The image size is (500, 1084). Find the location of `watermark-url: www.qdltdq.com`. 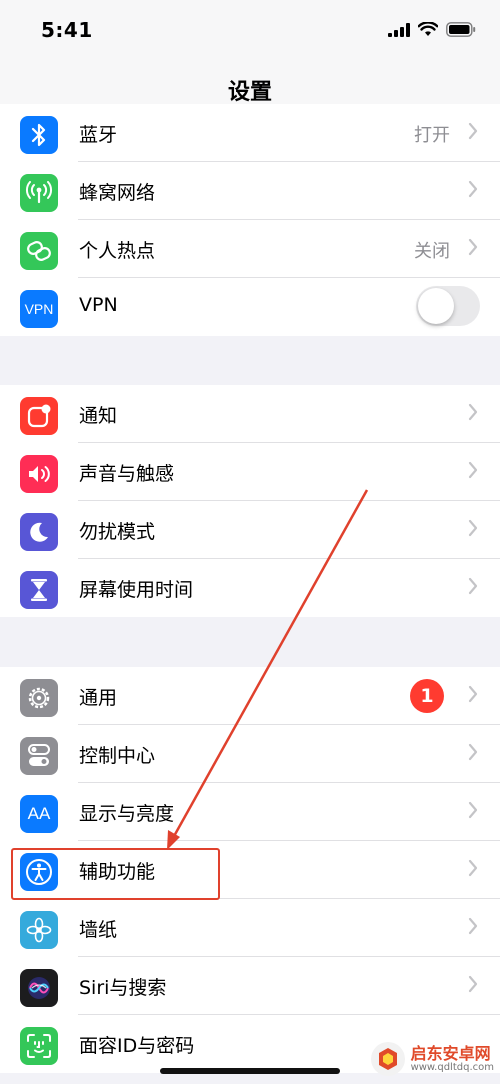

watermark-url: www.qdltdq.com is located at coordinates (452, 1068).